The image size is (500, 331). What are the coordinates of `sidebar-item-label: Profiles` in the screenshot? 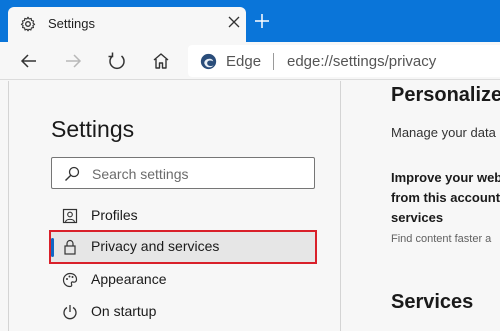 It's located at (114, 215).